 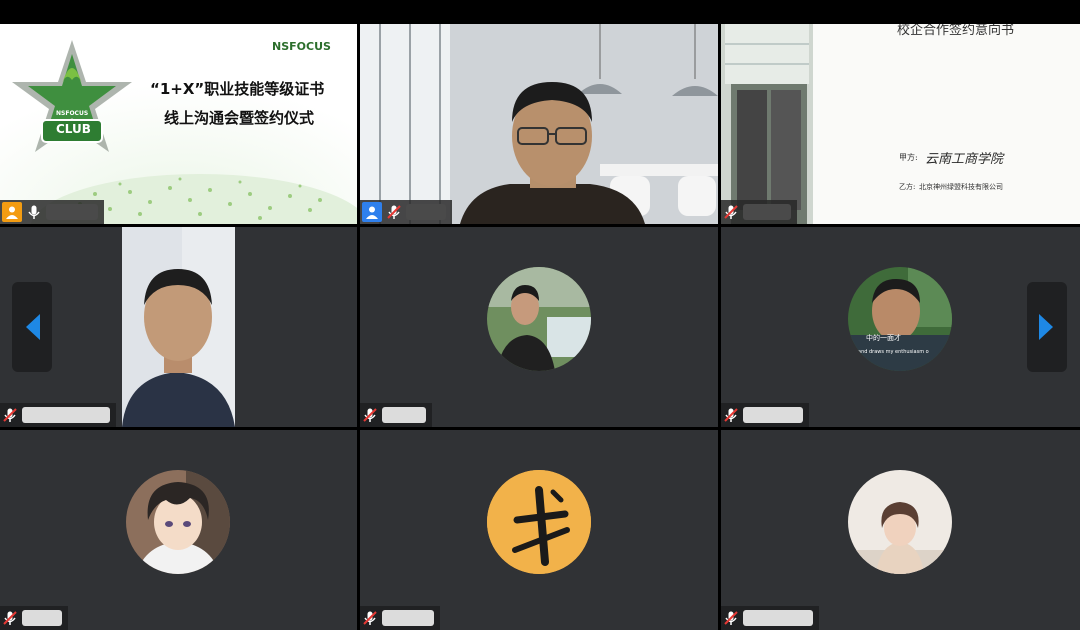 I want to click on microphone-icon, so click(x=34, y=212).